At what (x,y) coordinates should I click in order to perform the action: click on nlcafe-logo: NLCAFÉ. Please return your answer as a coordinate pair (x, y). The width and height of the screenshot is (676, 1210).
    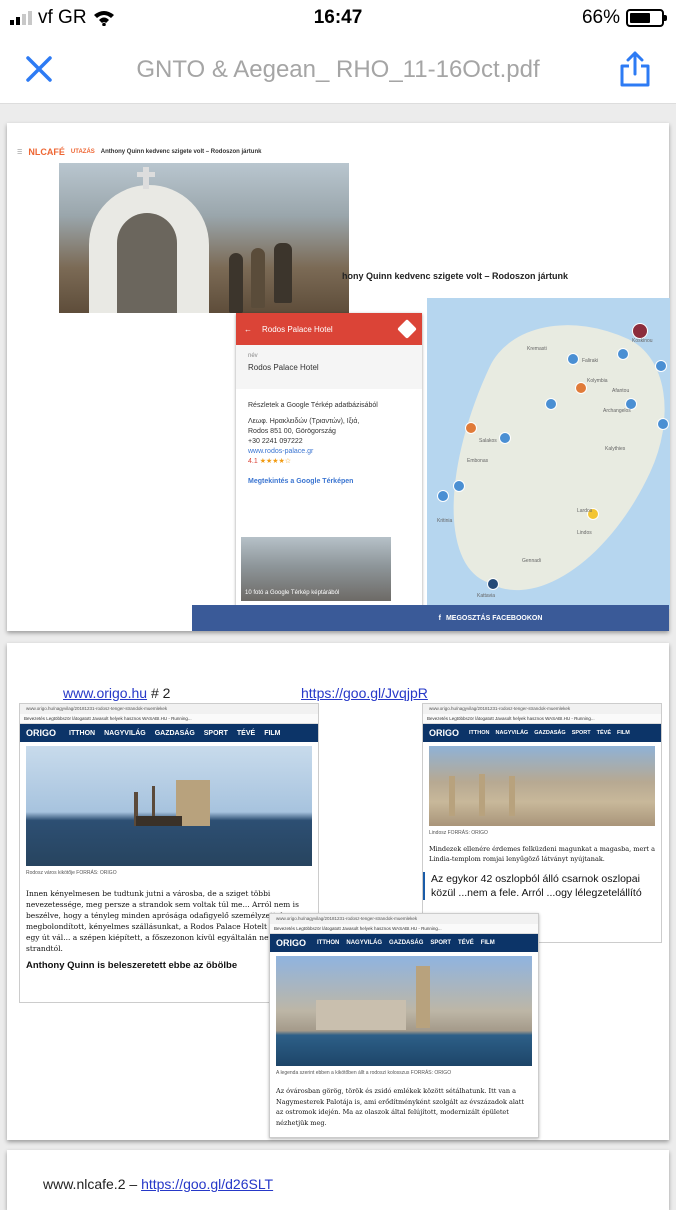
    Looking at the image, I should click on (46, 152).